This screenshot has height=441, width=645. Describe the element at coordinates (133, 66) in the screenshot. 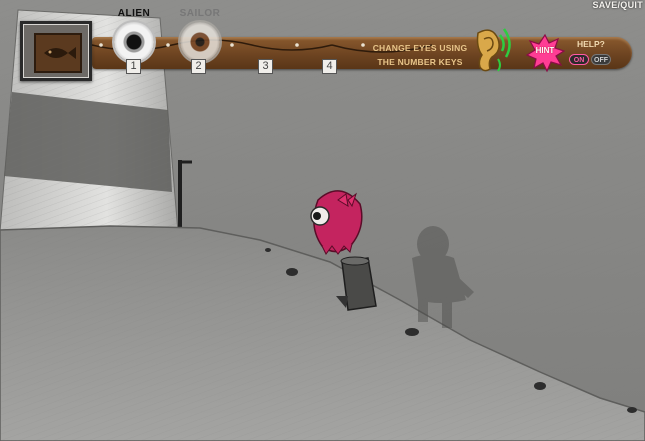

I see `eye-key-1: 1` at that location.